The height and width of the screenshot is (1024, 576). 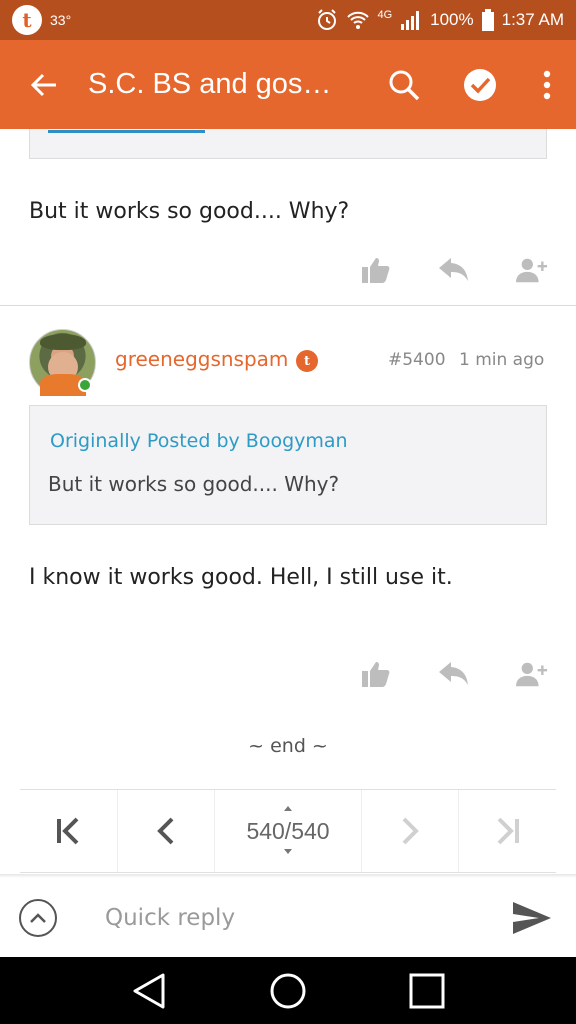 I want to click on network-type-text: 4G, so click(x=385, y=15).